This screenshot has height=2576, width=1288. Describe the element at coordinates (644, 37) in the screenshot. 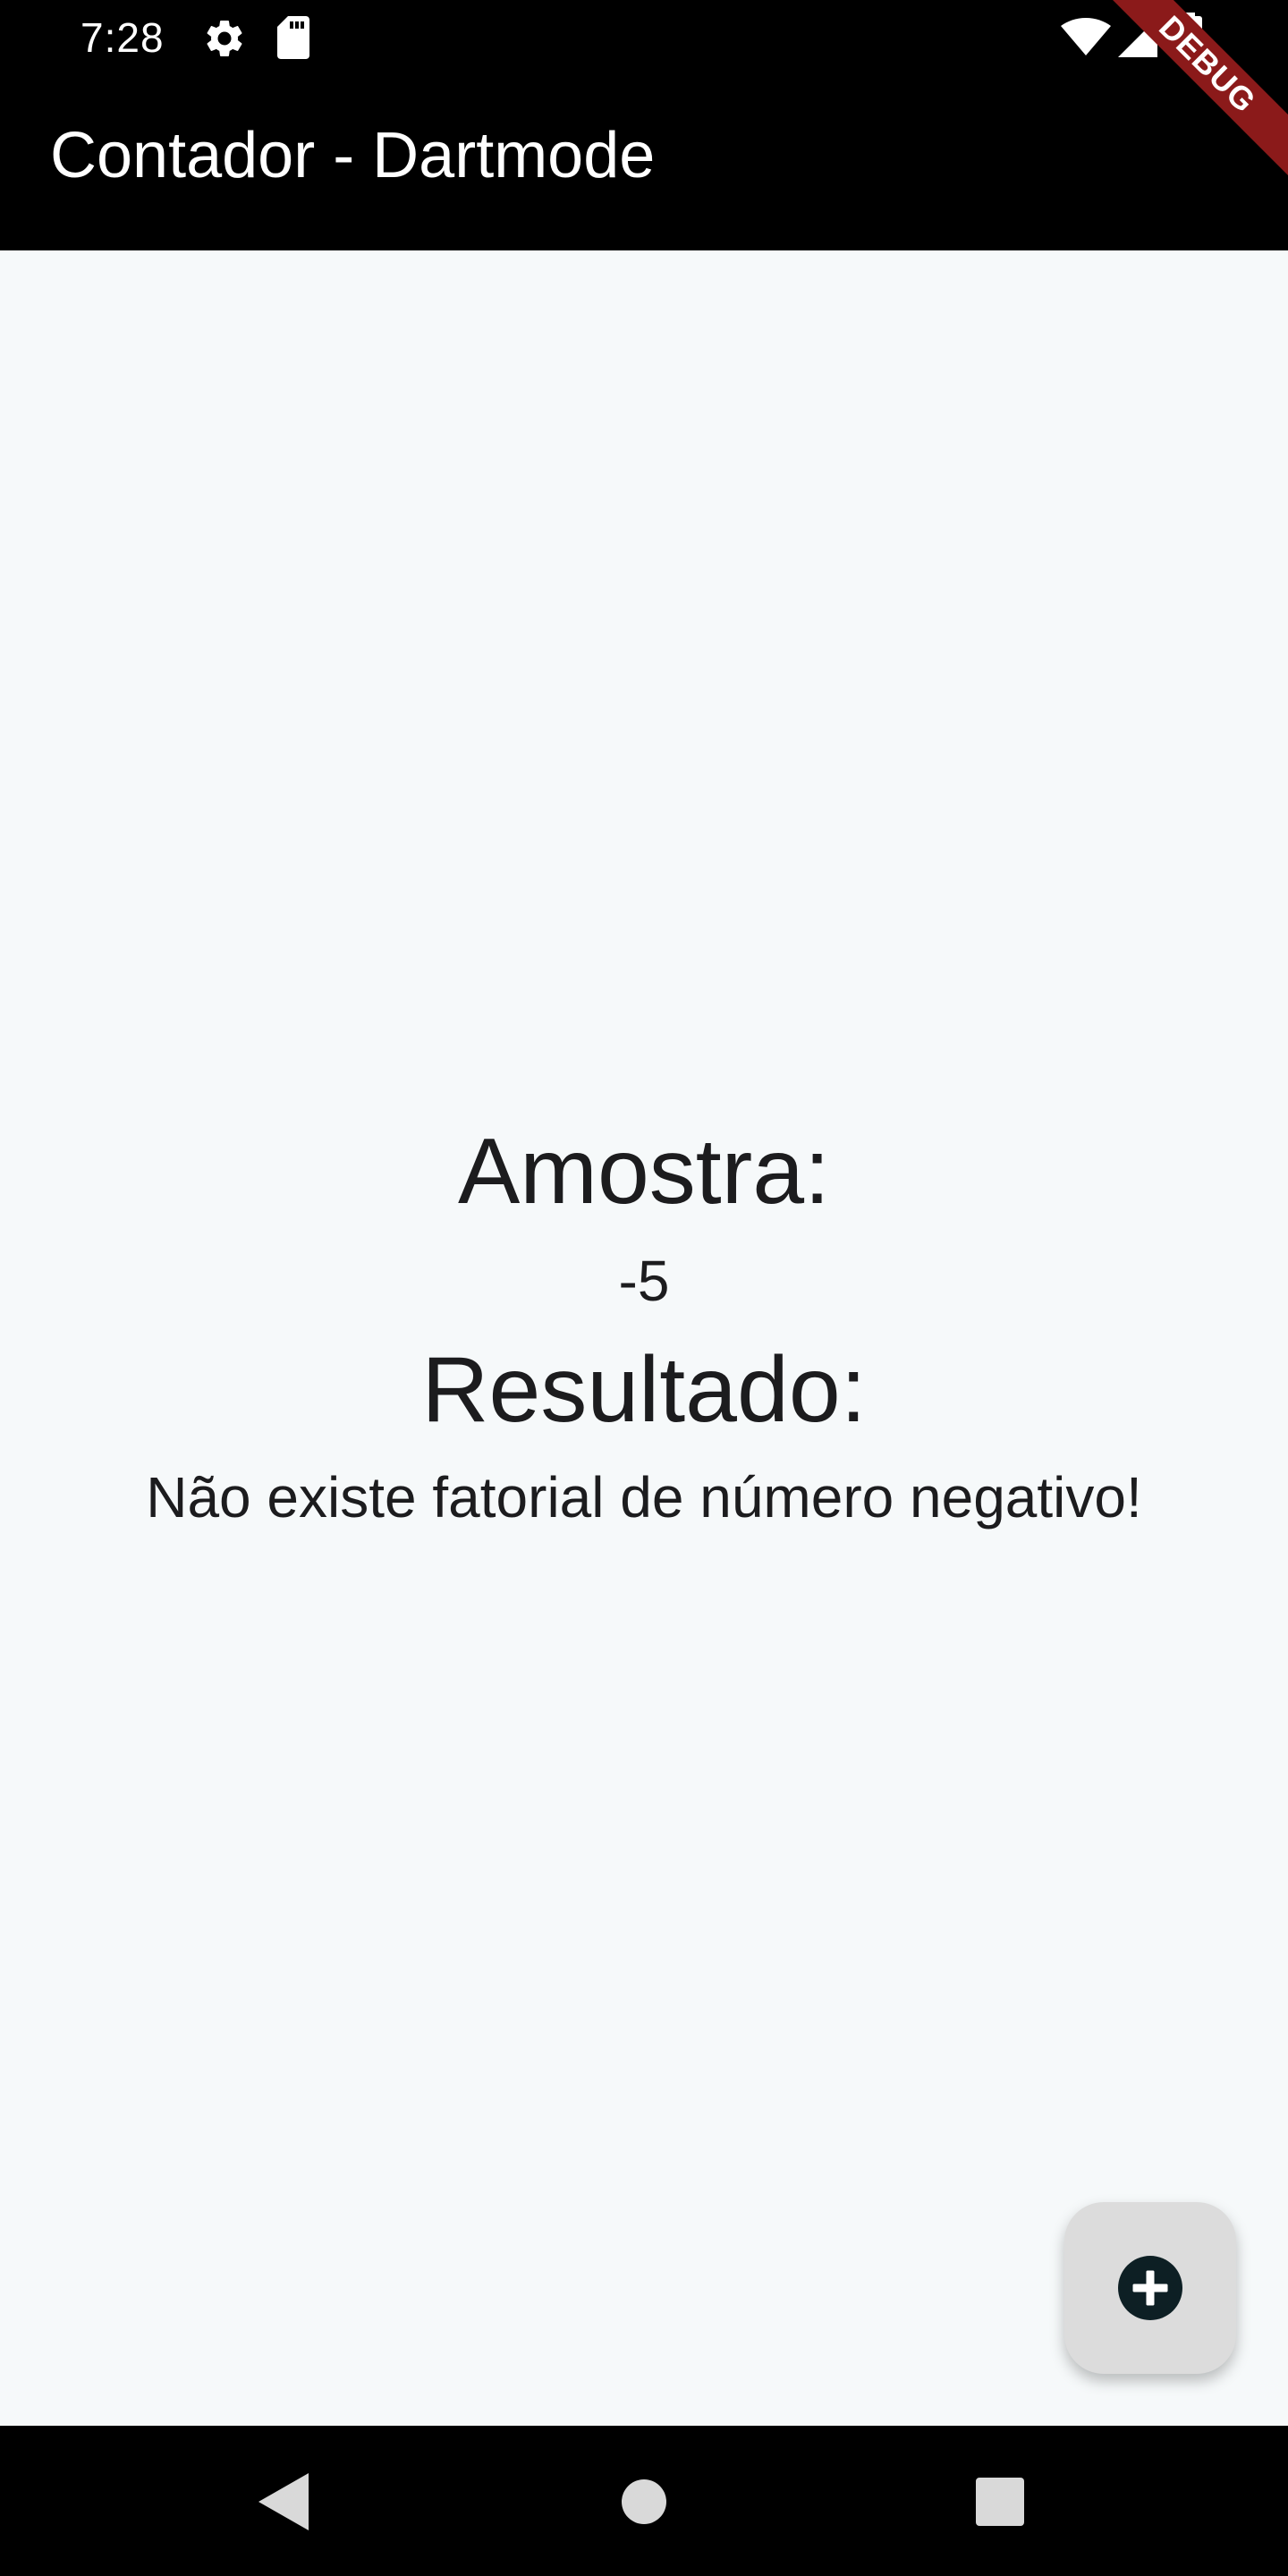

I see `status-bar: 7:28` at that location.